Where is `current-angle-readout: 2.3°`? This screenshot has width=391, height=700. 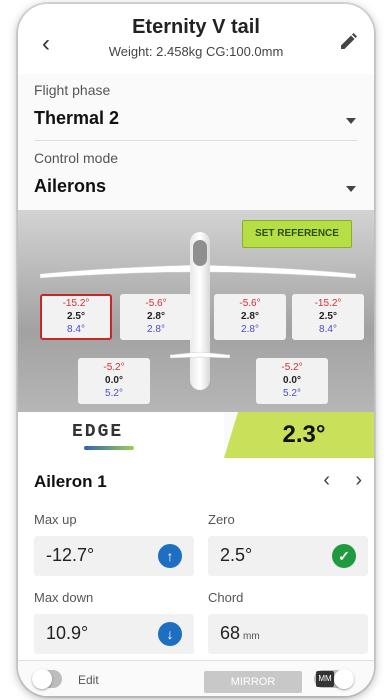 current-angle-readout: 2.3° is located at coordinates (299, 435).